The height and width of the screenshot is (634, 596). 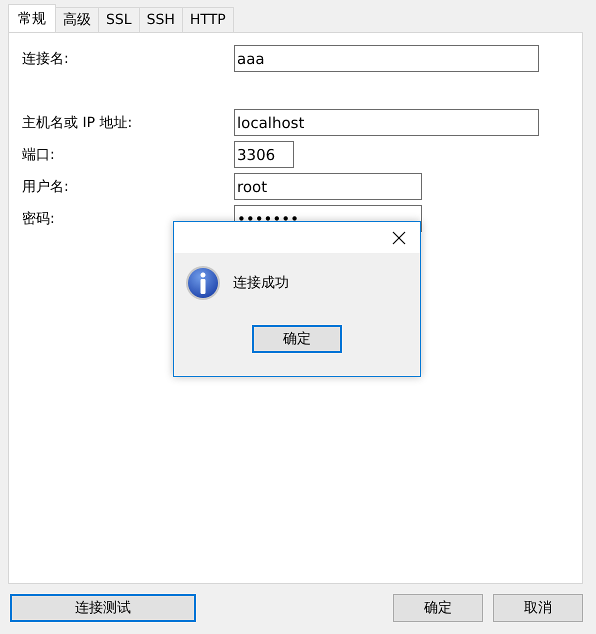 I want to click on close-icon, so click(x=399, y=237).